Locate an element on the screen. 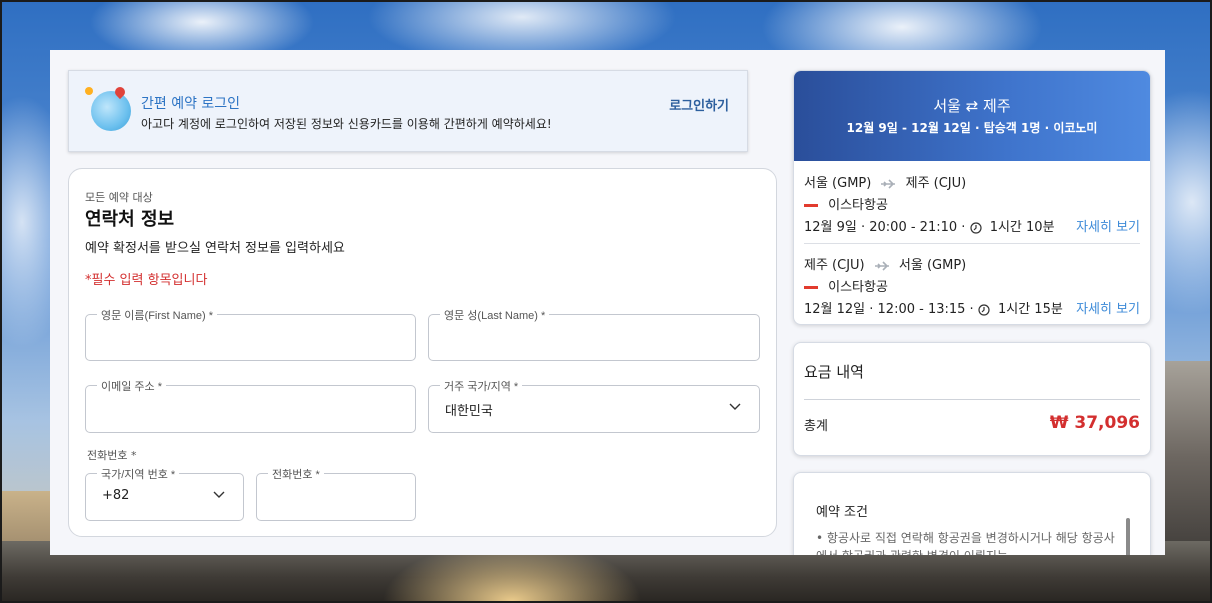 This screenshot has height=603, width=1212. leg-duration: 1시간 10분 is located at coordinates (1022, 227).